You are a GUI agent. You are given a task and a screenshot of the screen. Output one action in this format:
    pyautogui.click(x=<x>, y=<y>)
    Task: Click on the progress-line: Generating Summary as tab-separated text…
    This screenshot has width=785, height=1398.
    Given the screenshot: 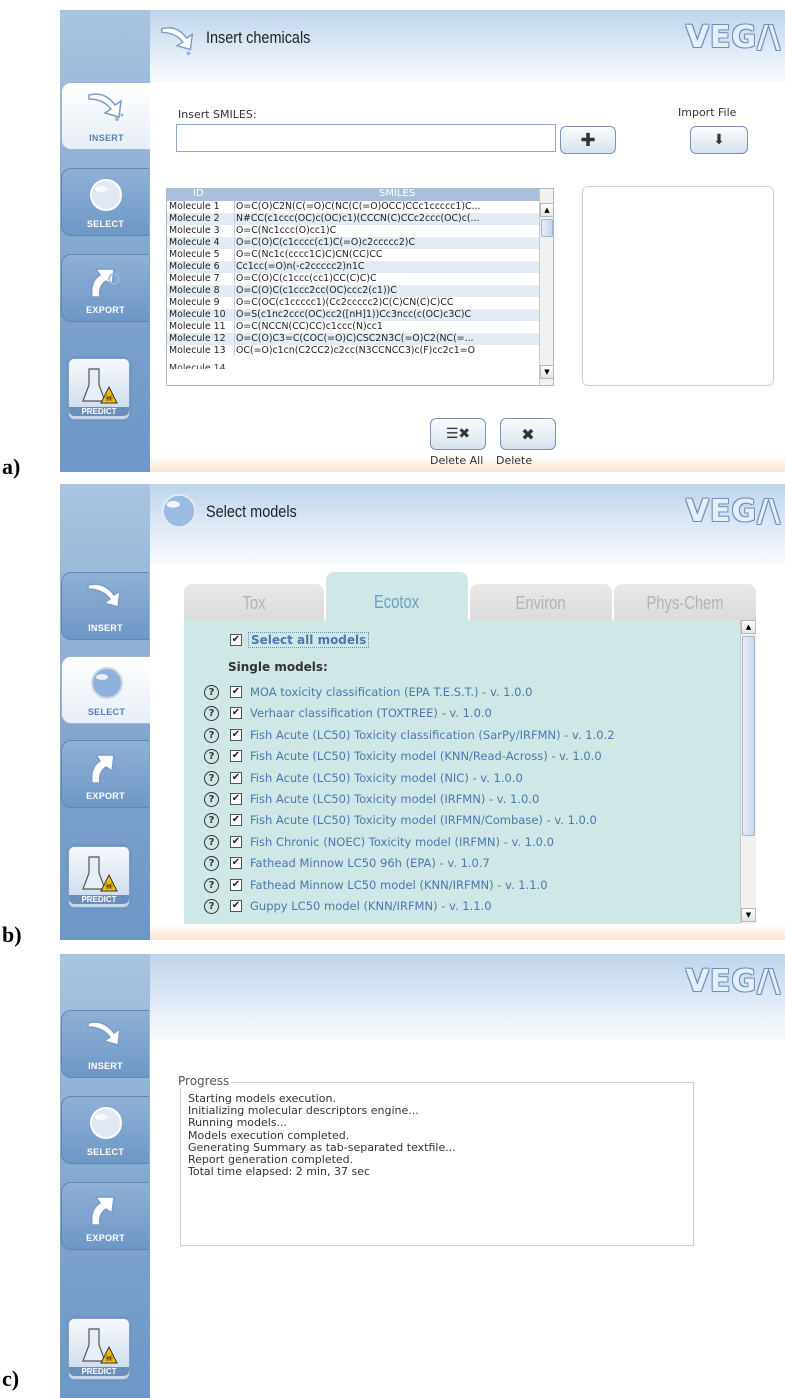 What is the action you would take?
    pyautogui.click(x=322, y=1147)
    